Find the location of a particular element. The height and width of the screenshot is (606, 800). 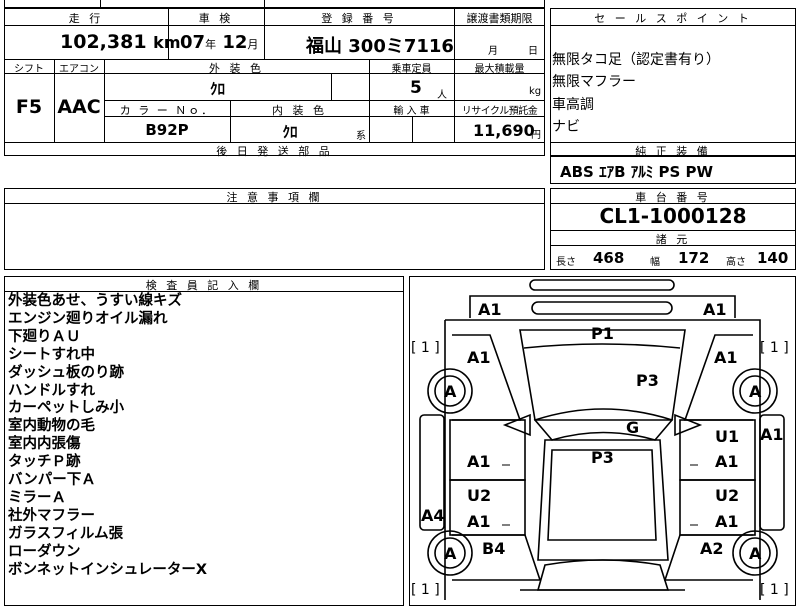

mark-left-rear-door-1: U2 is located at coordinates (479, 495).